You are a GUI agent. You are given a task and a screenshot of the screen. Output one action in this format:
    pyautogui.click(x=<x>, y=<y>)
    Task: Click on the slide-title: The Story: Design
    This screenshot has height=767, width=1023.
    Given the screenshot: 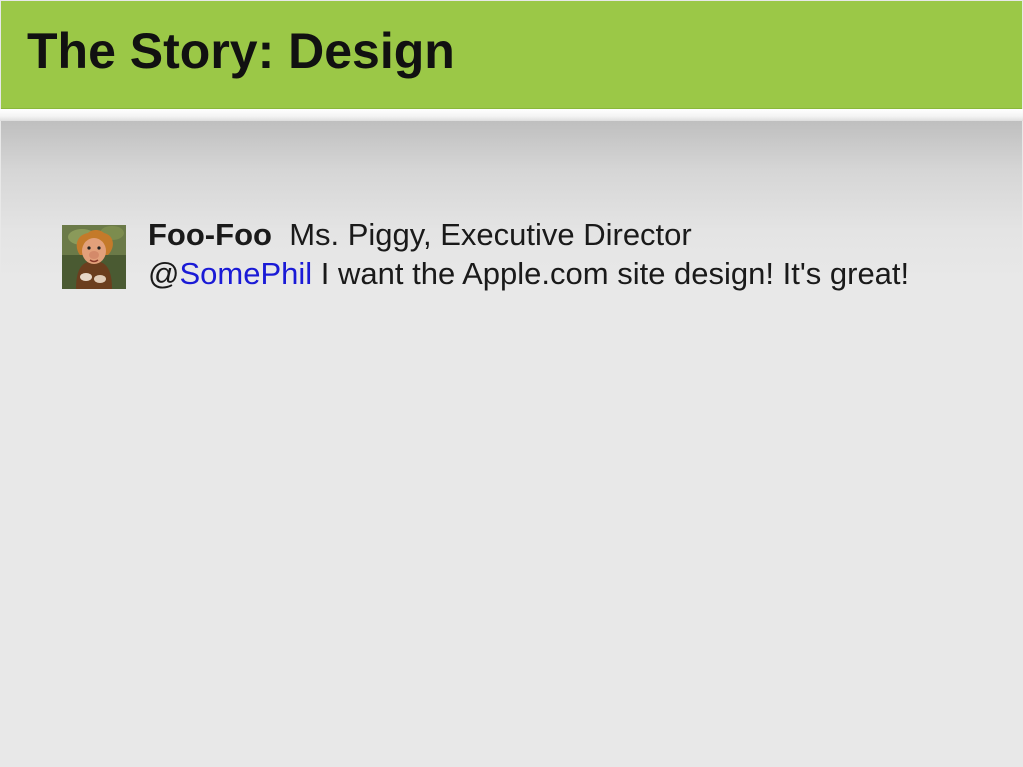 What is the action you would take?
    pyautogui.click(x=241, y=51)
    